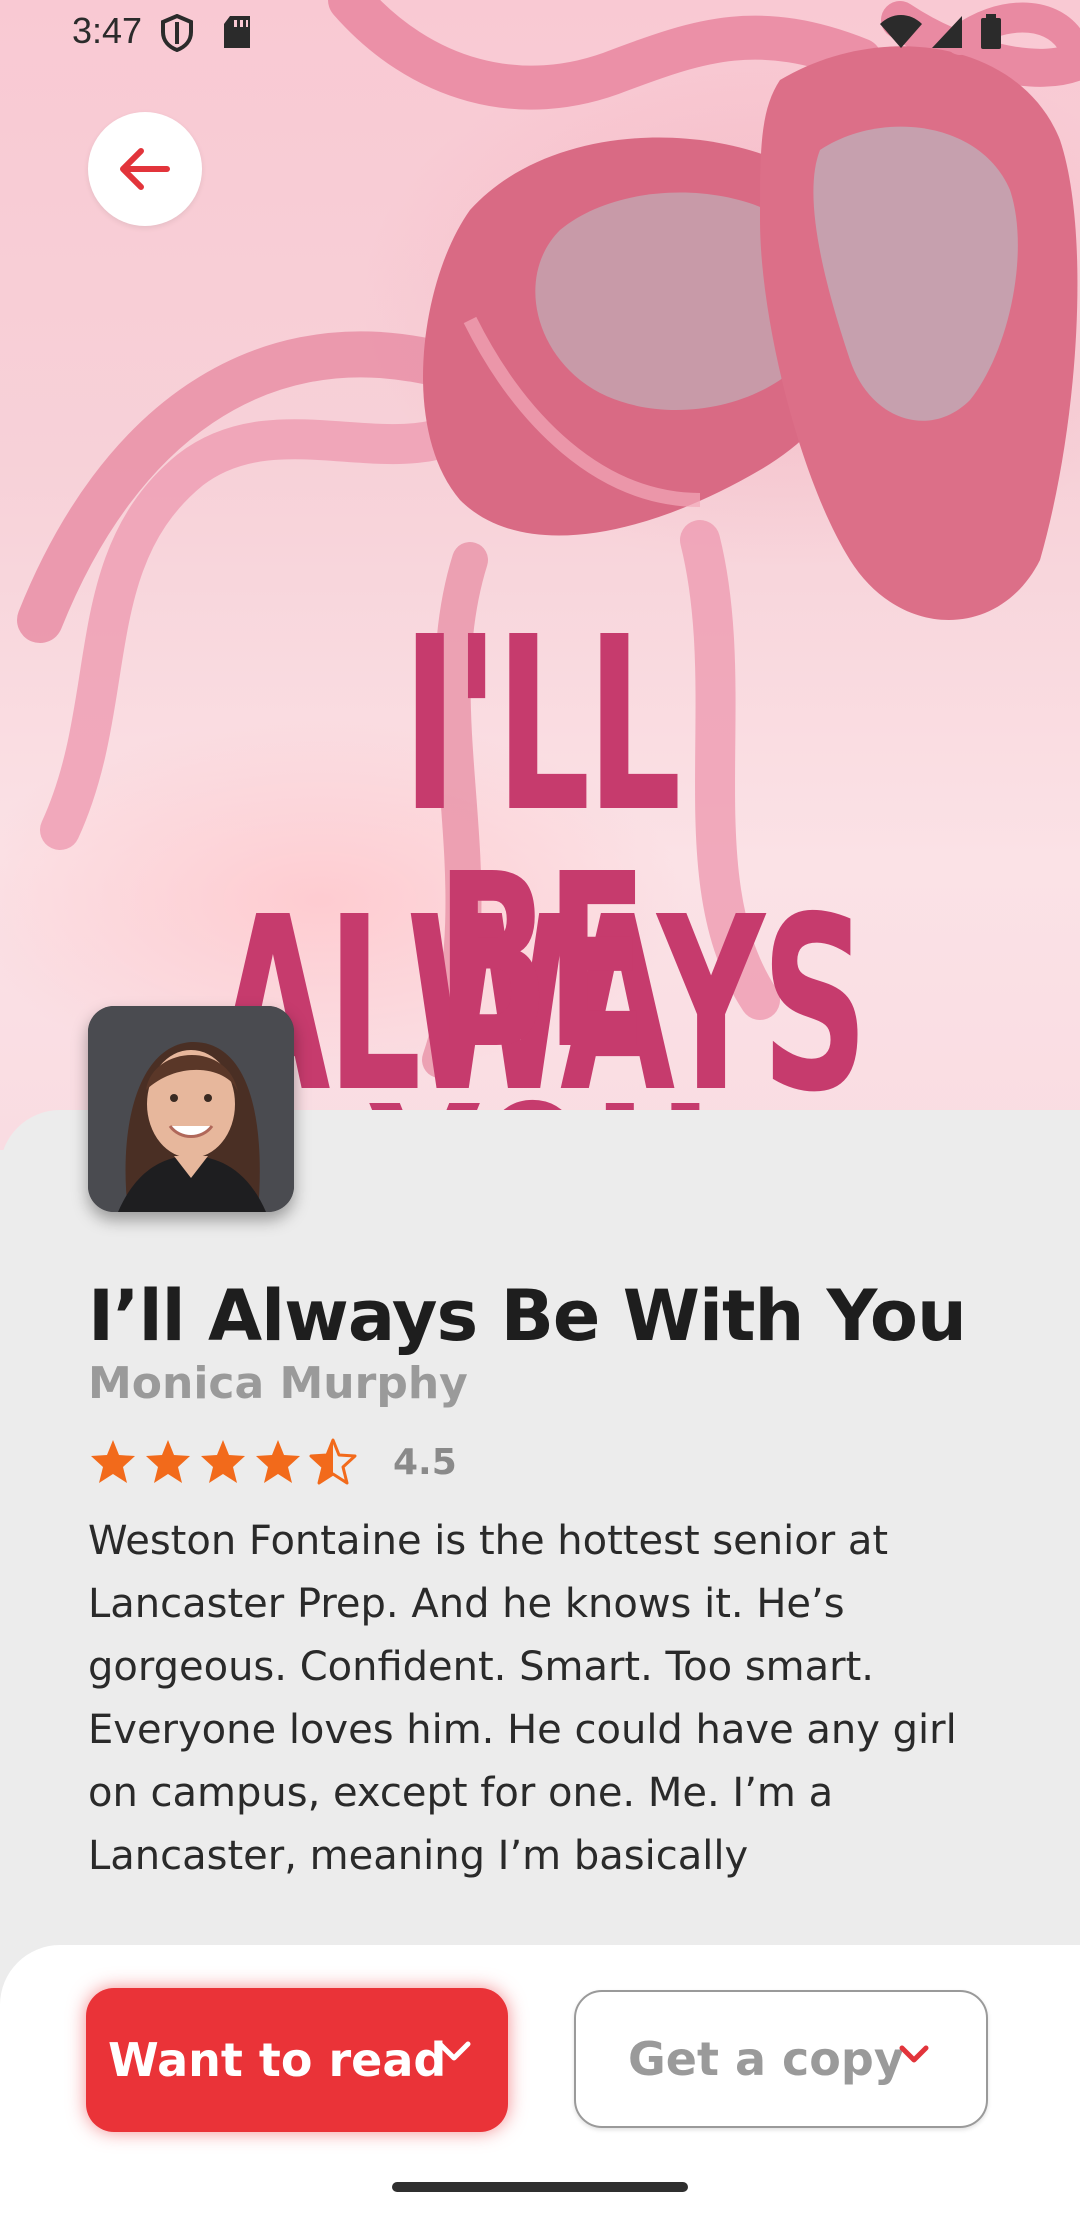 The image size is (1080, 2220). I want to click on status-time: 3:47, so click(107, 30).